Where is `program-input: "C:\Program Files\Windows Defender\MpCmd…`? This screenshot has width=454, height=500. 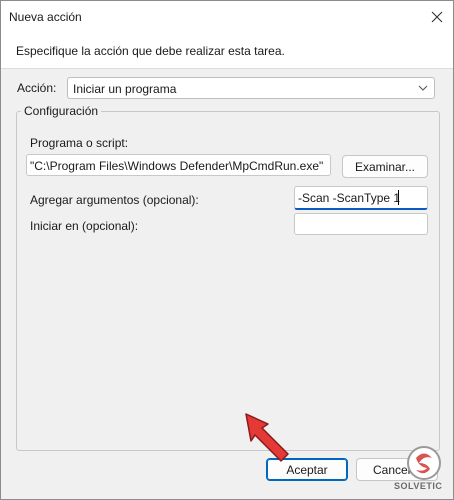
program-input: "C:\Program Files\Windows Defender\MpCmd… is located at coordinates (178, 165).